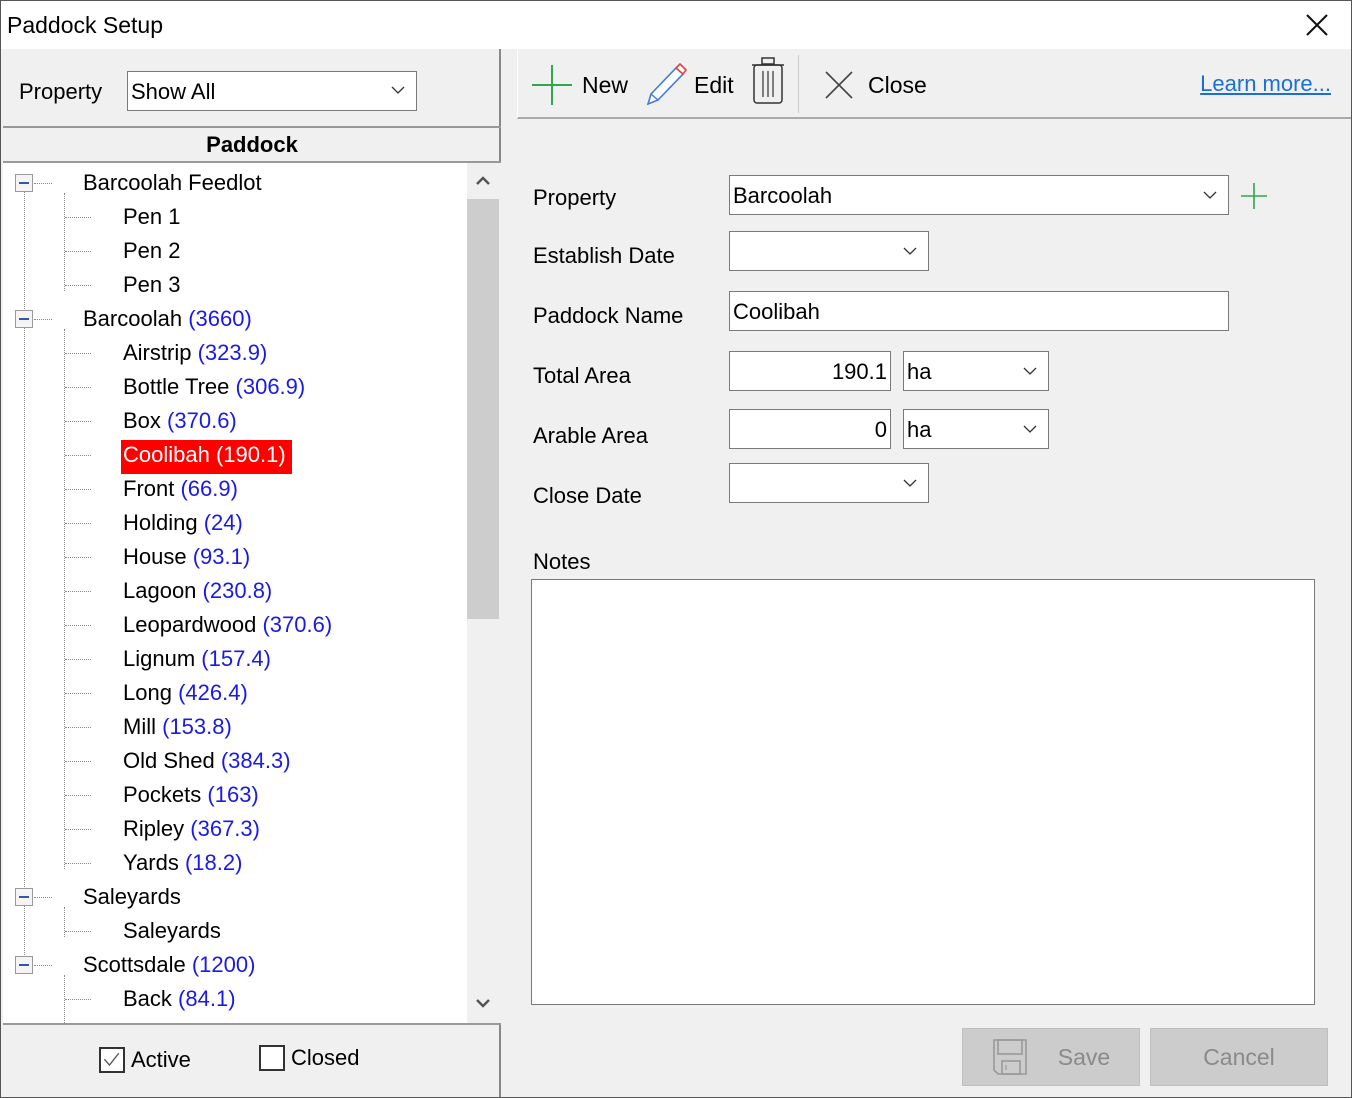 Image resolution: width=1352 pixels, height=1098 pixels. I want to click on paddock-name-input: Coolibah, so click(979, 311).